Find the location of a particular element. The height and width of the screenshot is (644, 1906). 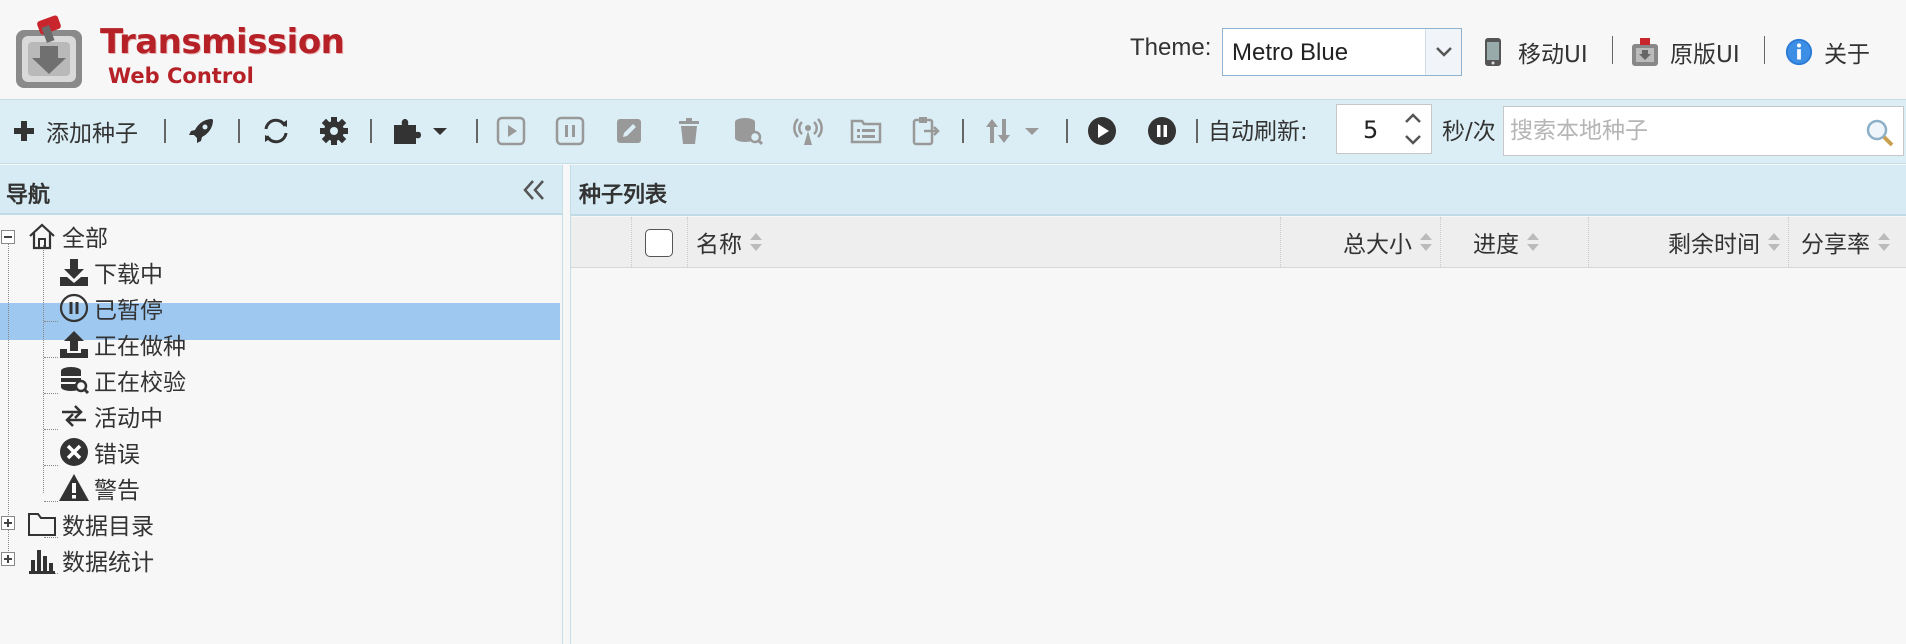

sort-menu-button is located at coordinates (1012, 131).